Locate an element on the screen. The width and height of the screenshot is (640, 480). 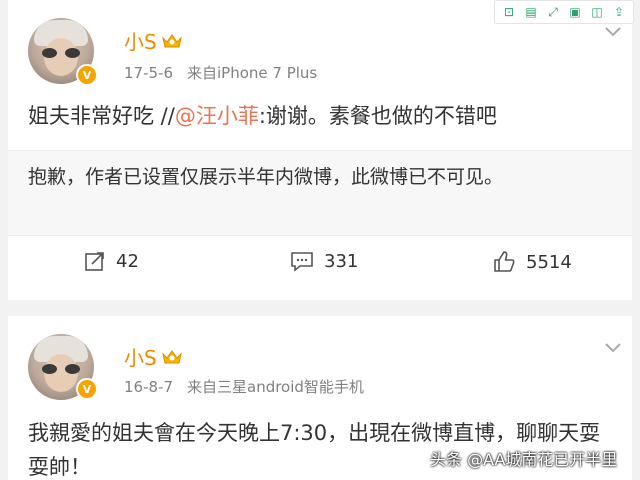
post-source: 来自三星android智能手机 is located at coordinates (275, 387).